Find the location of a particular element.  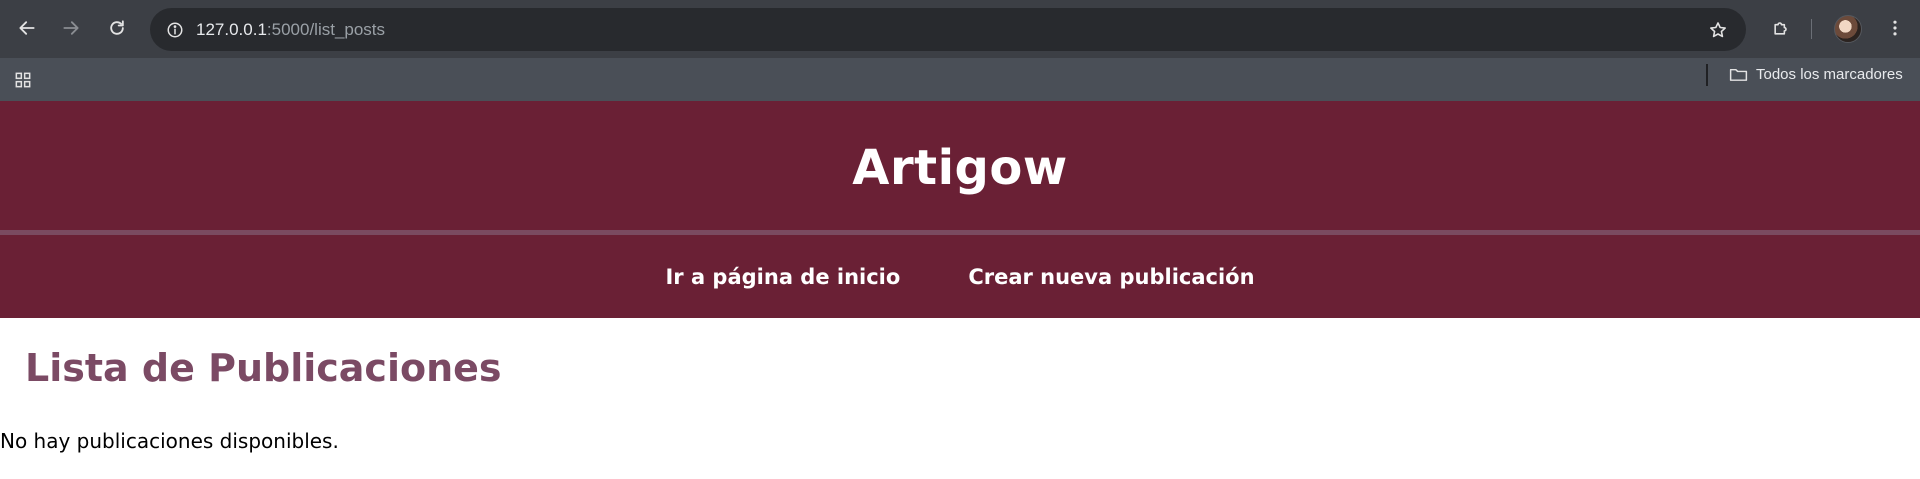

bookmark-star-button is located at coordinates (1717, 29).